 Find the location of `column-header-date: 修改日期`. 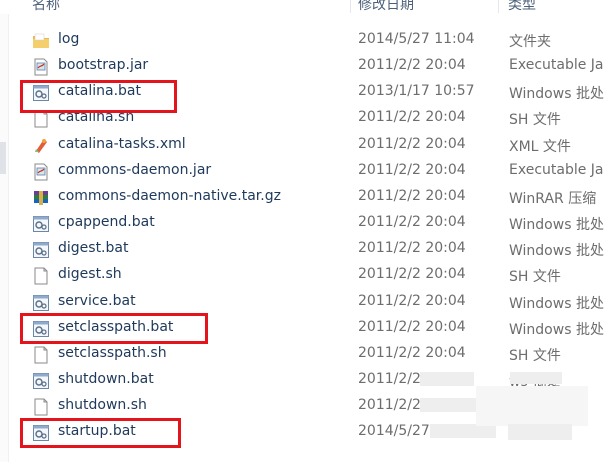

column-header-date: 修改日期 is located at coordinates (386, 7).